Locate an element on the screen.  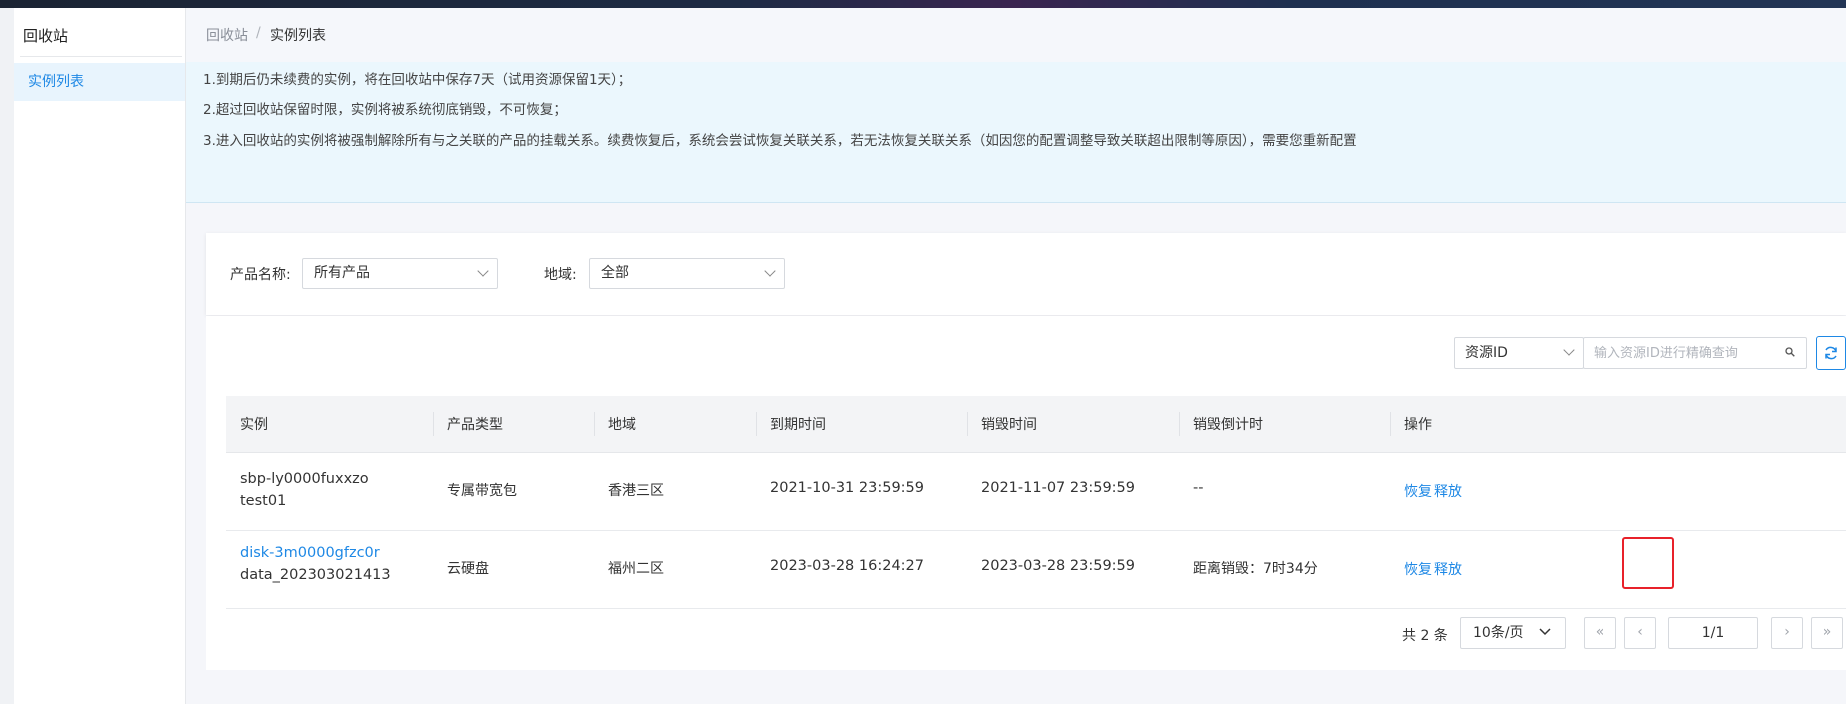
filter-bar: 产品名称: 所有产品 地域: 全部 is located at coordinates (1026, 274).